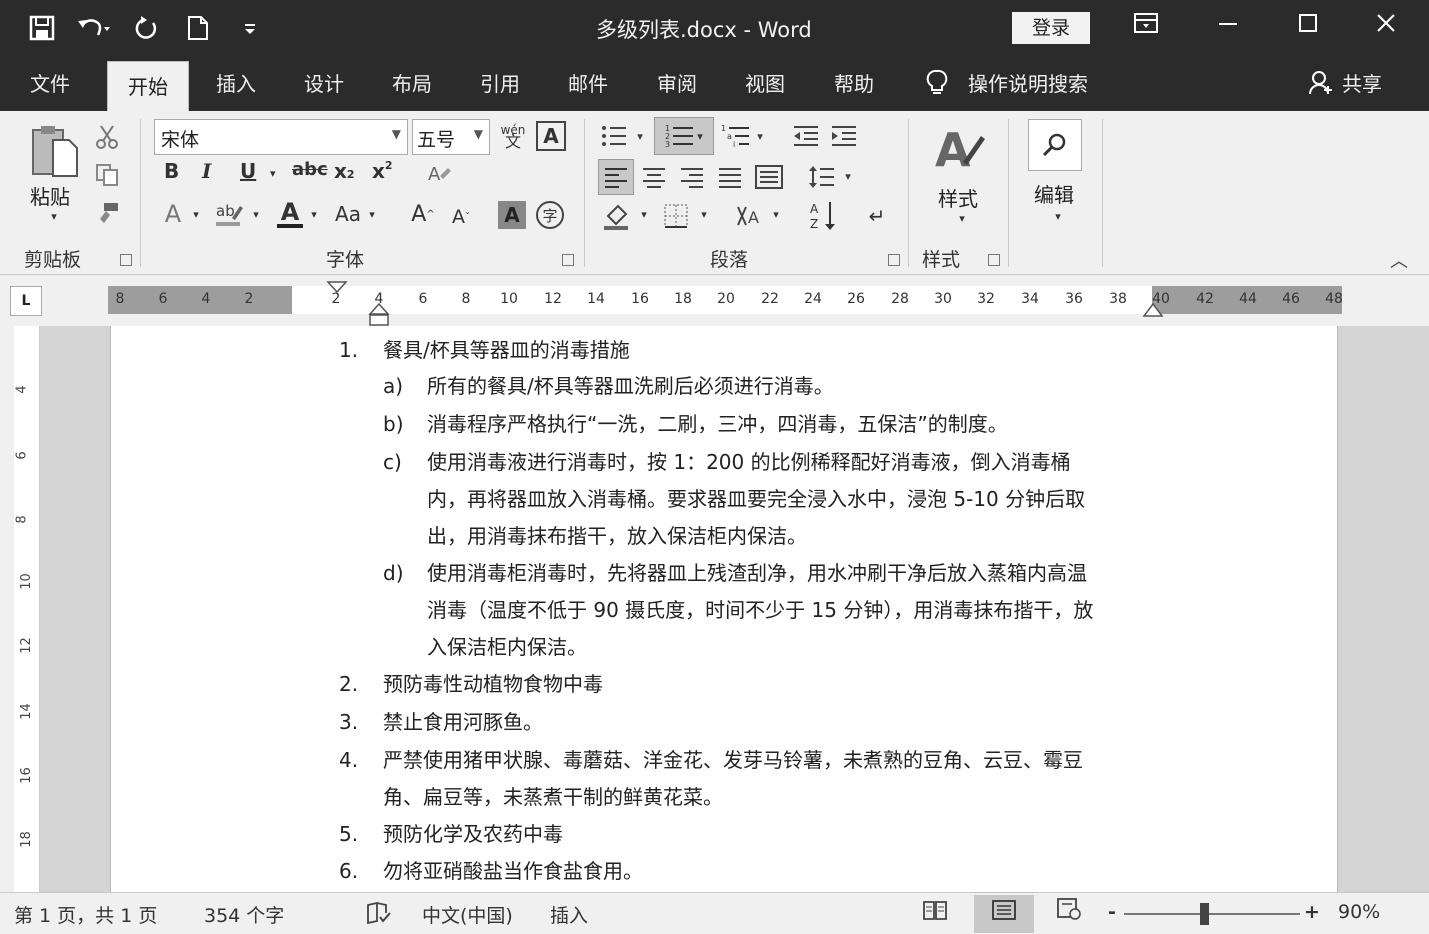 The width and height of the screenshot is (1429, 934). Describe the element at coordinates (236, 82) in the screenshot. I see `tab-insert: 插入` at that location.